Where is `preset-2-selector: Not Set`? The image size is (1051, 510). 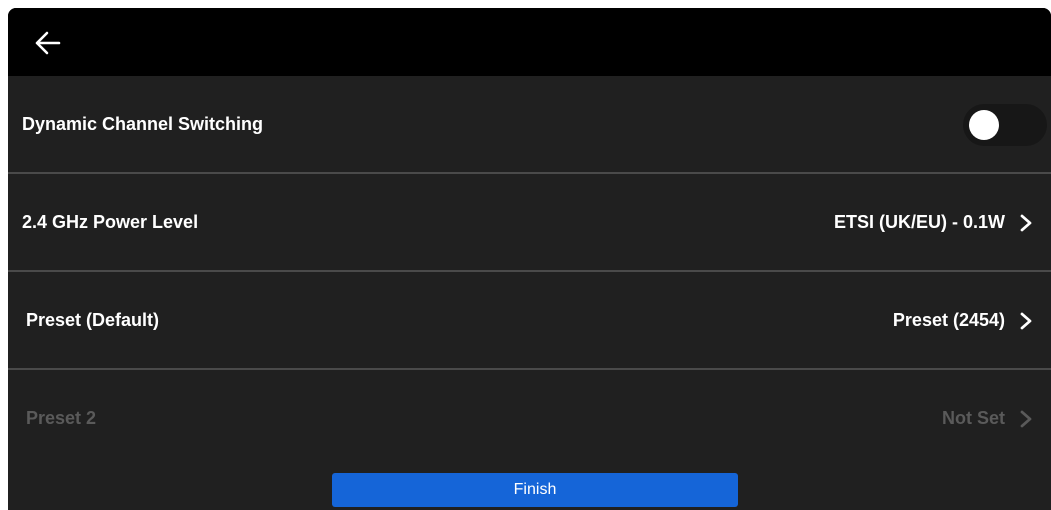 preset-2-selector: Not Set is located at coordinates (987, 418).